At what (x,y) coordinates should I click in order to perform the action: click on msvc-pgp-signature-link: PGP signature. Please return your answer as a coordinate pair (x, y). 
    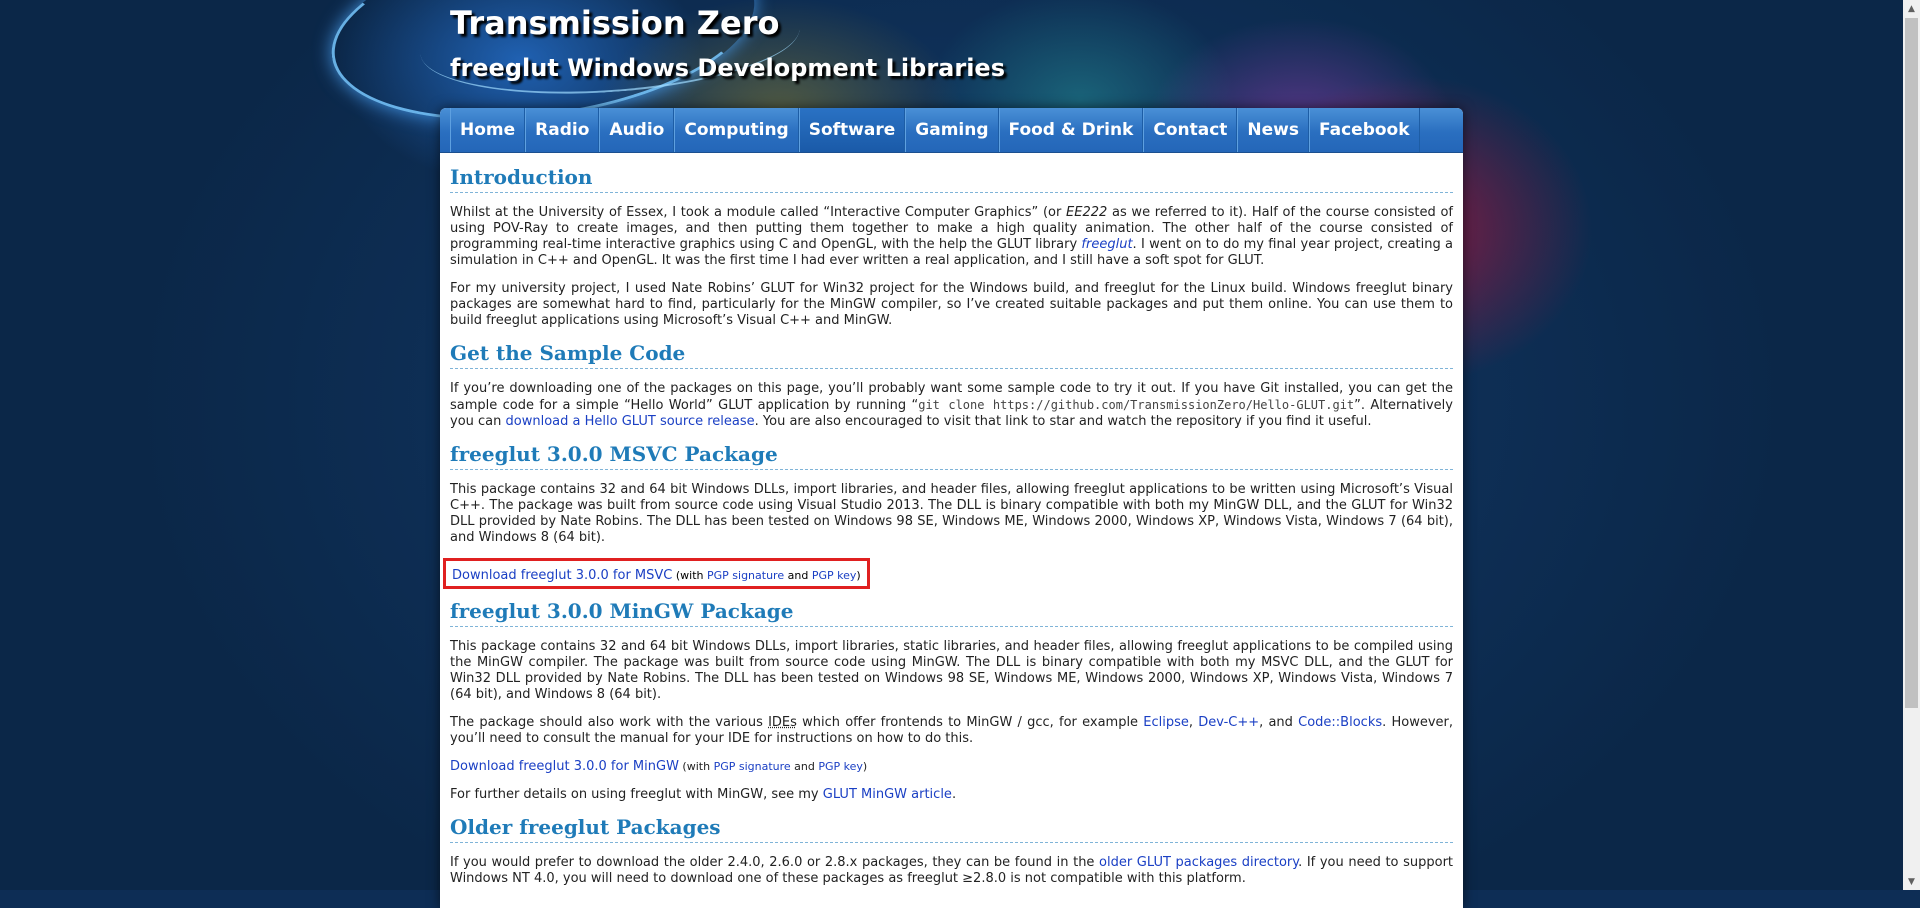
    Looking at the image, I should click on (745, 575).